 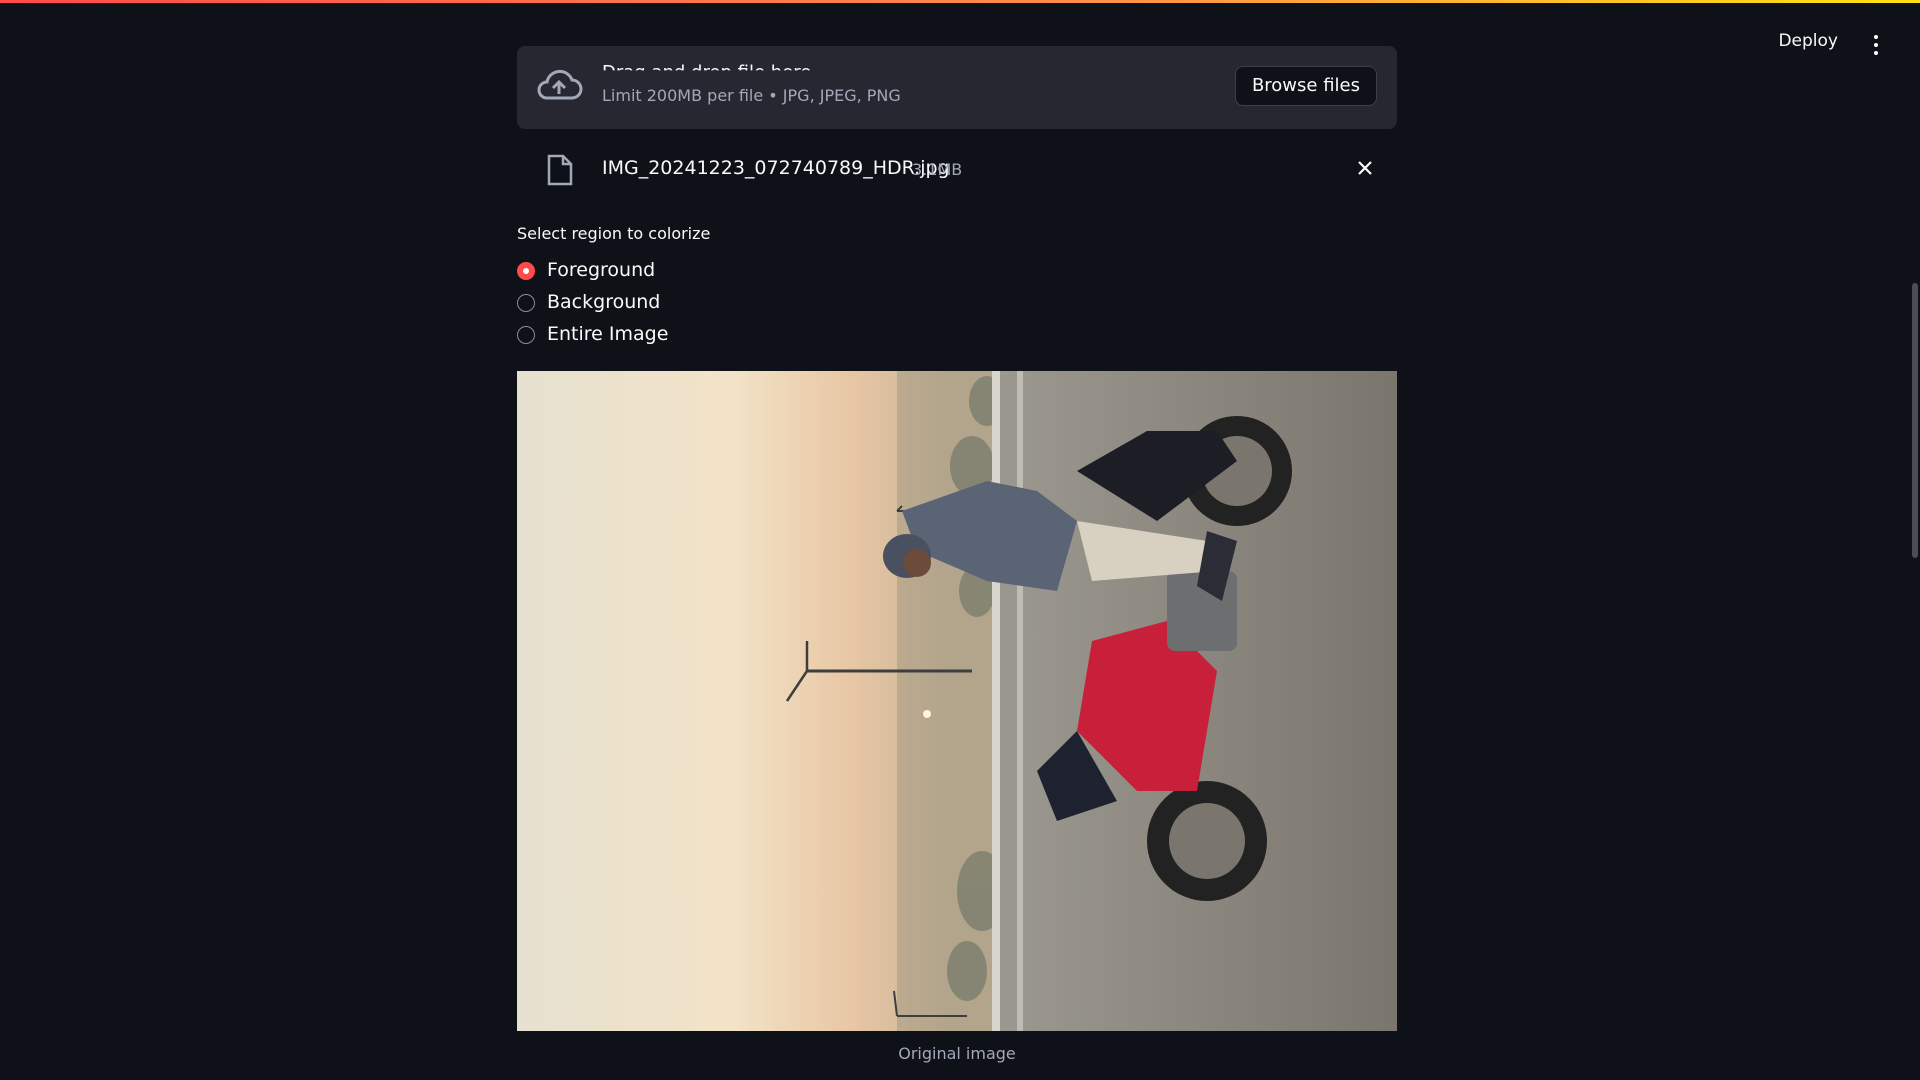 I want to click on radio-background: Background, so click(x=627, y=304).